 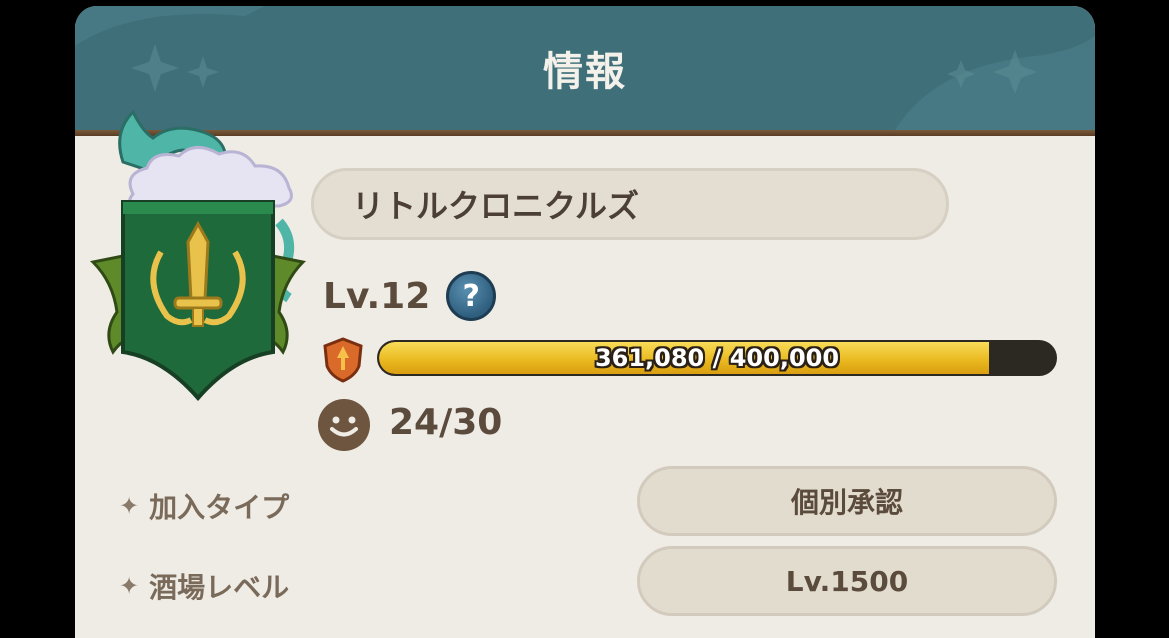 I want to click on guild-exp-text: 361,080 / 400,000, so click(x=717, y=358).